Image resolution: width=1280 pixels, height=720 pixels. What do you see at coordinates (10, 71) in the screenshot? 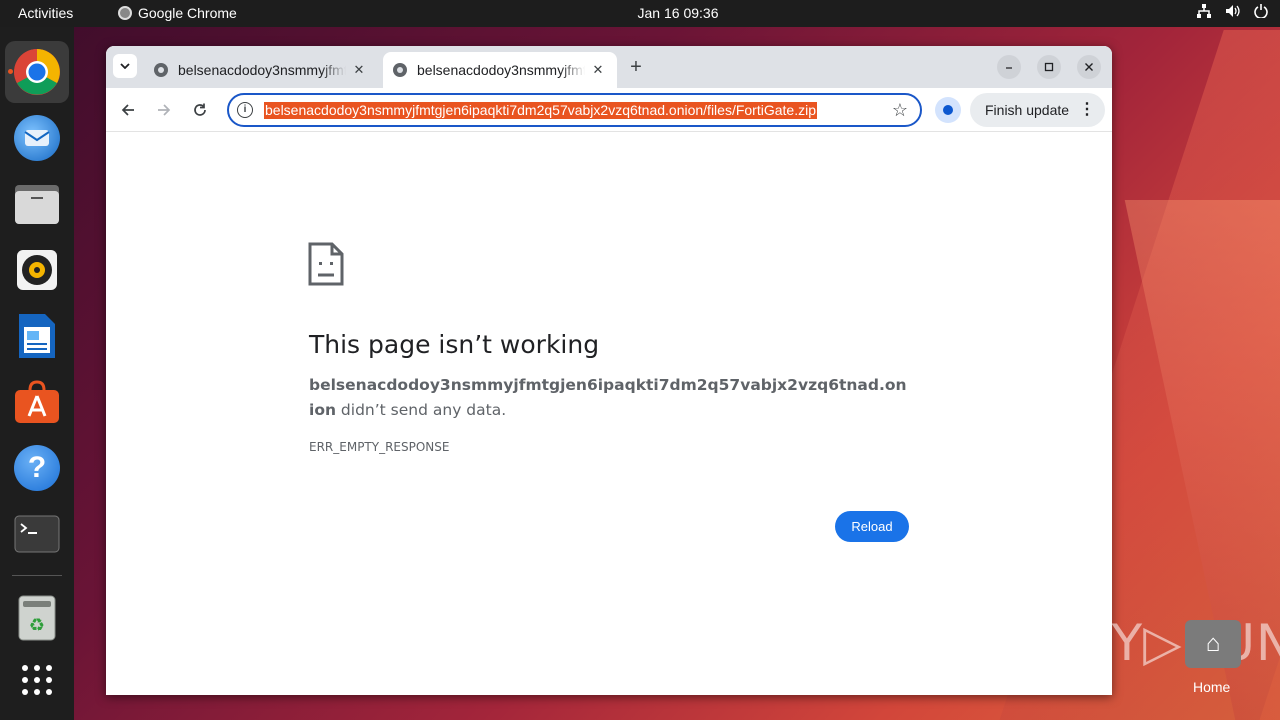
I see `running-indicator` at bounding box center [10, 71].